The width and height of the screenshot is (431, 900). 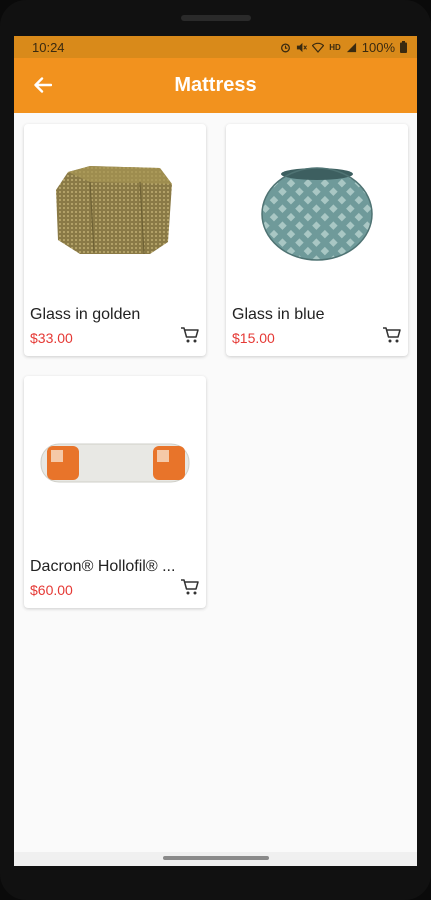 I want to click on battery-icon, so click(x=403, y=47).